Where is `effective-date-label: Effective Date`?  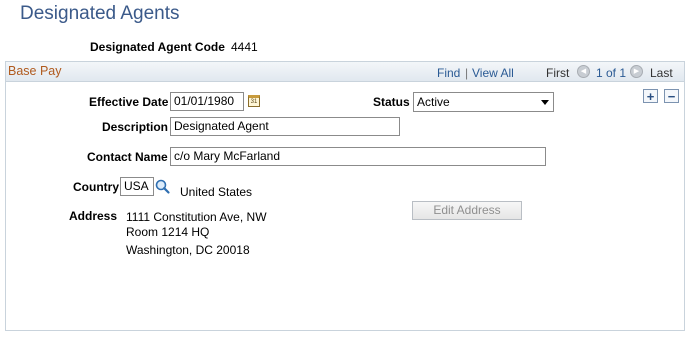
effective-date-label: Effective Date is located at coordinates (129, 102).